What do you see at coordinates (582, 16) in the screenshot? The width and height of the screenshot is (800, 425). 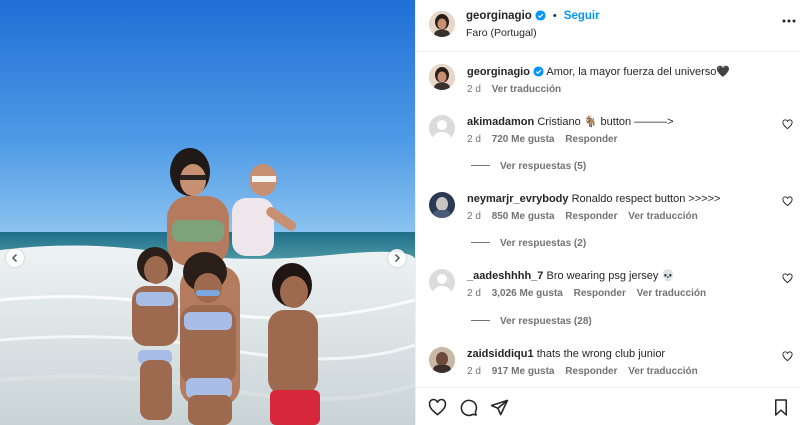 I see `follow-button: Seguir` at bounding box center [582, 16].